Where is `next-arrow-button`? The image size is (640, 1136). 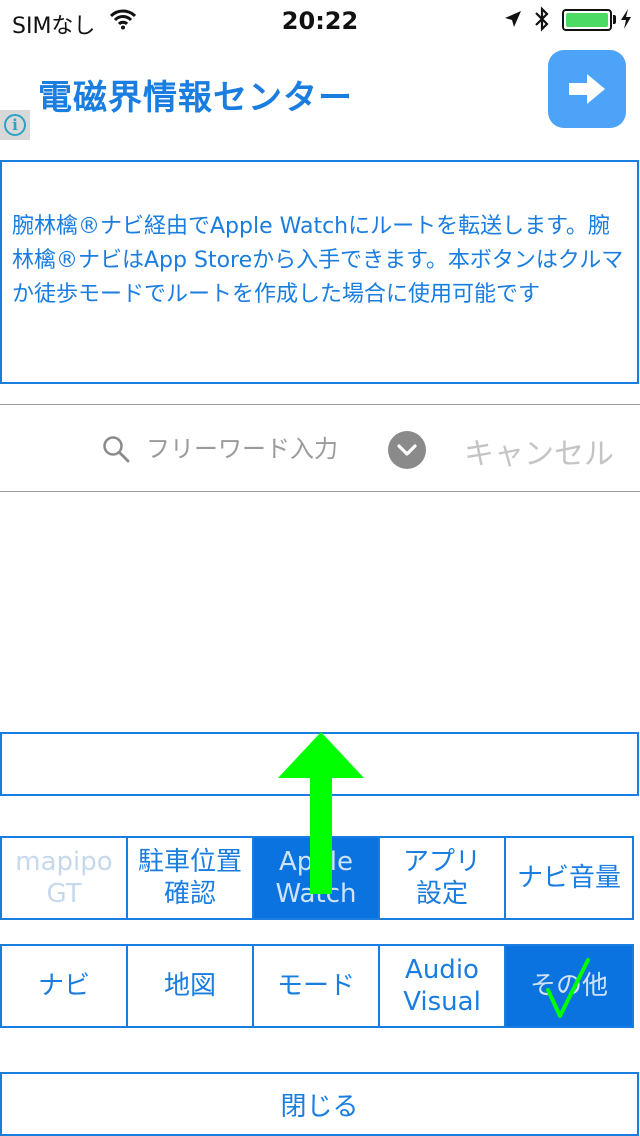
next-arrow-button is located at coordinates (587, 89).